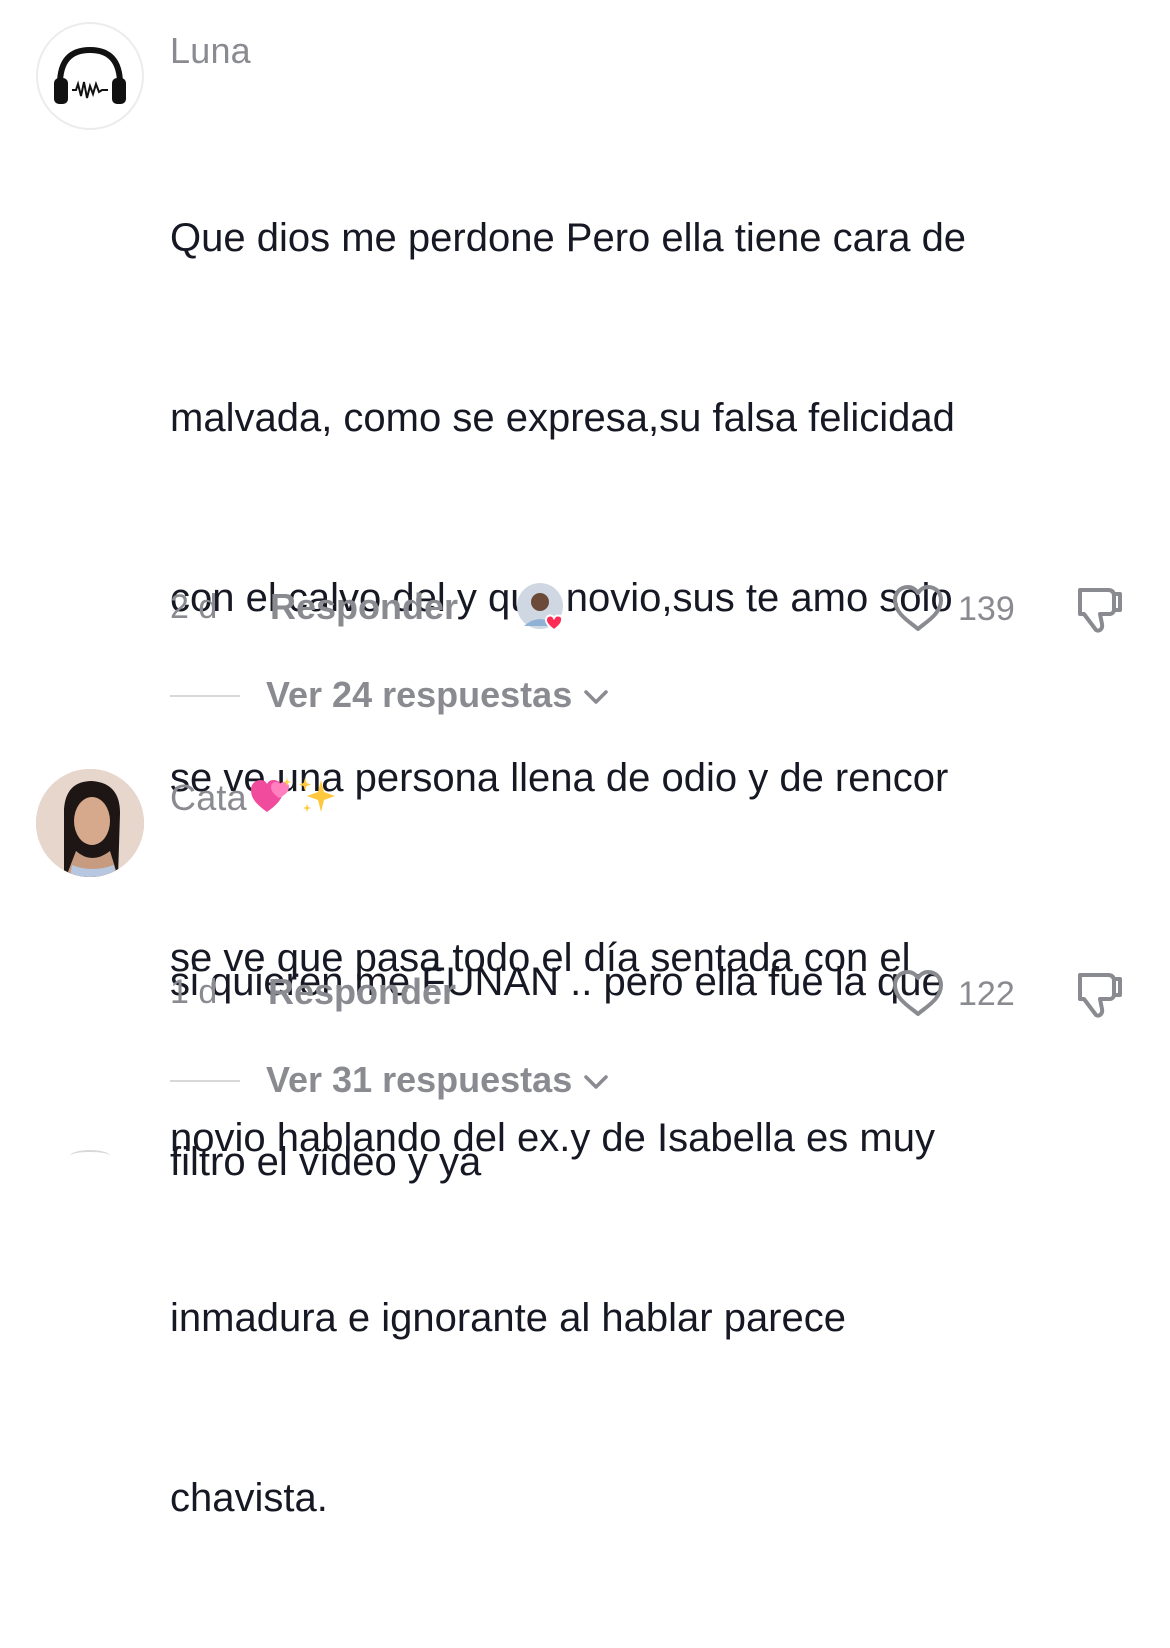 The width and height of the screenshot is (1170, 1648). I want to click on creator-liked-badge, so click(544, 610).